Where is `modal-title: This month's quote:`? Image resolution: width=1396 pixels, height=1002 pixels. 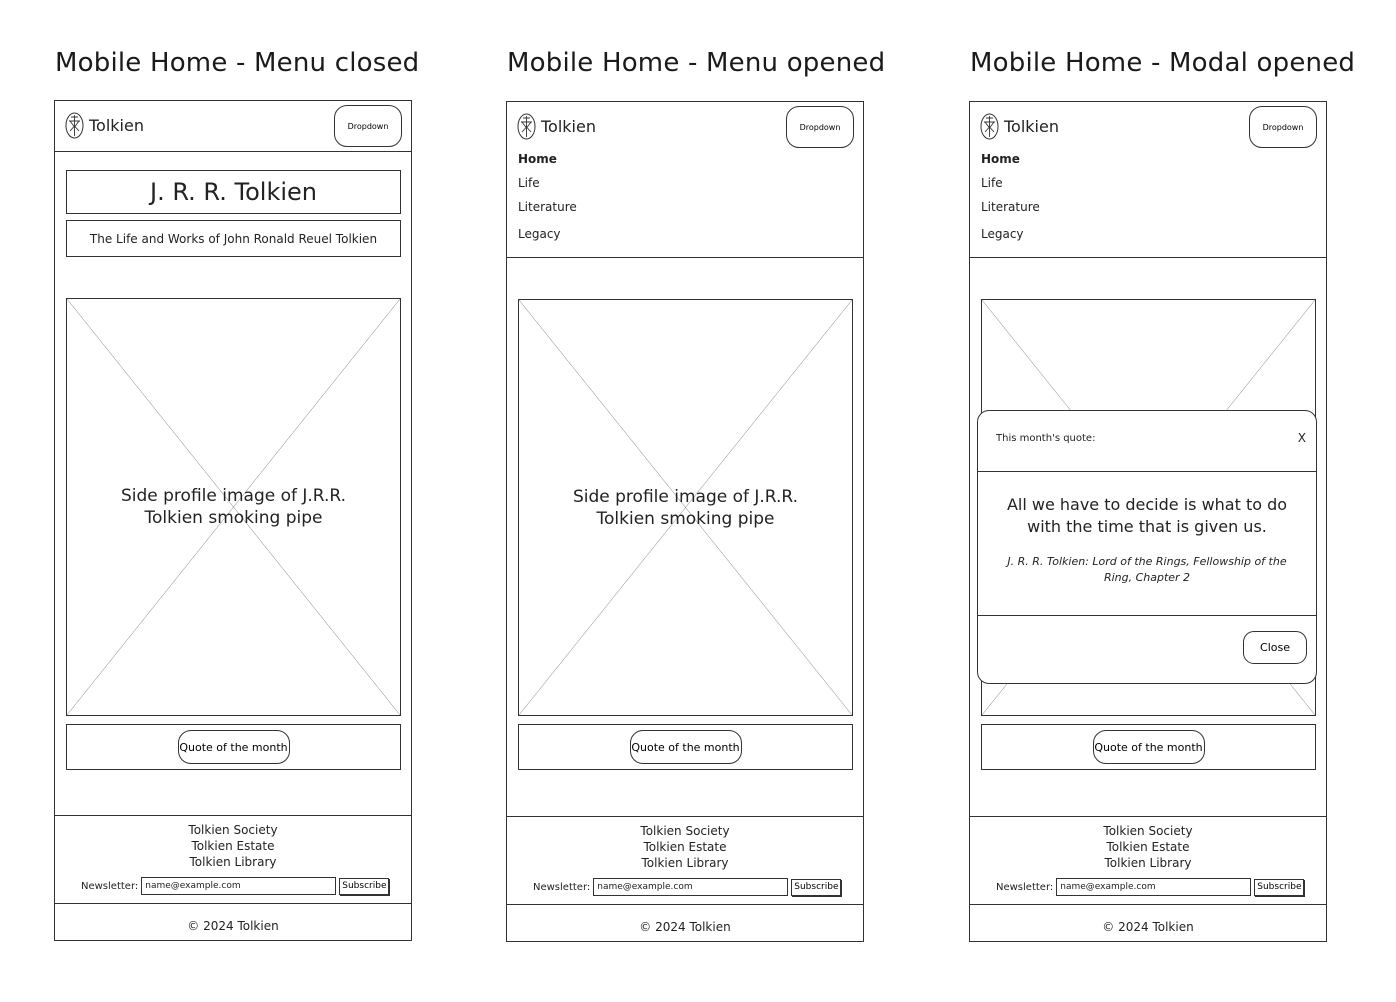 modal-title: This month's quote: is located at coordinates (1046, 438).